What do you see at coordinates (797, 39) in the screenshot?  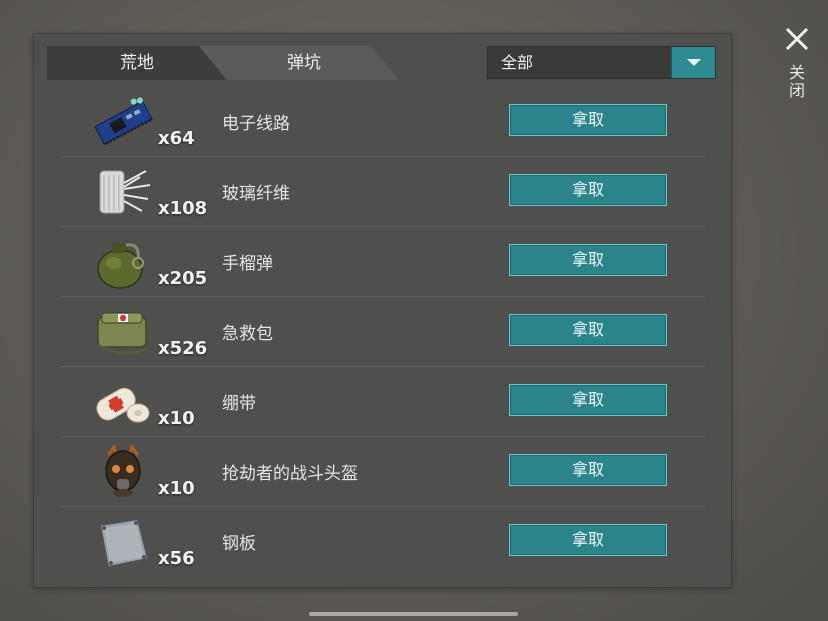 I see `close-icon` at bounding box center [797, 39].